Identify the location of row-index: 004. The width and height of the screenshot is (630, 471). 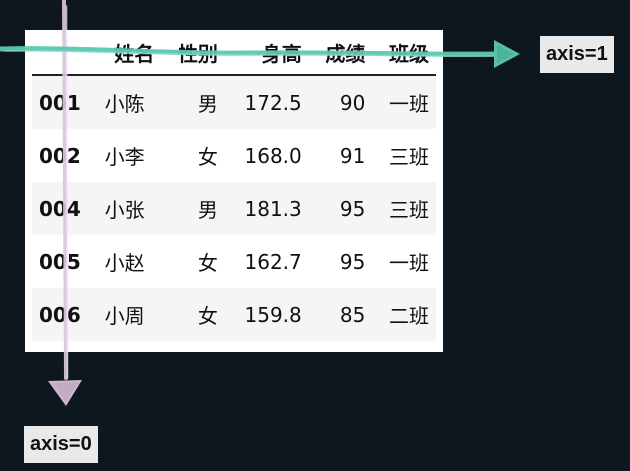
(65, 208).